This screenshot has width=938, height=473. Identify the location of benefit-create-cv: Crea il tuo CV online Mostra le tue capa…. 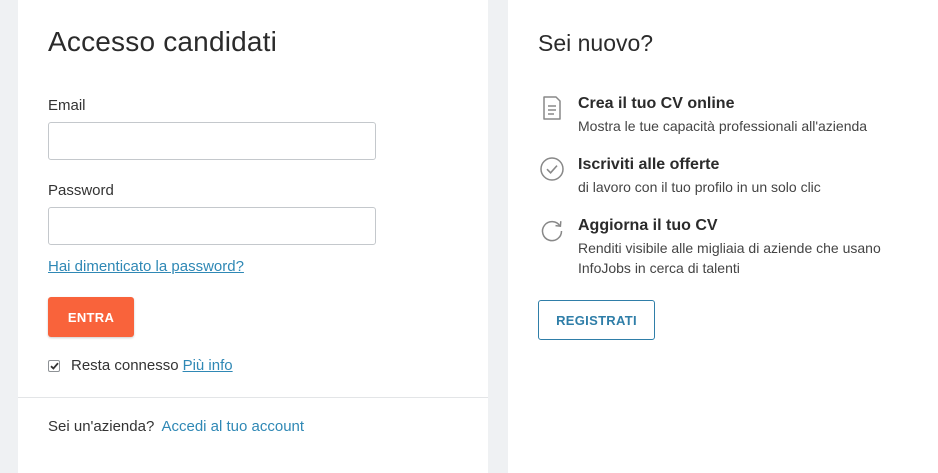
(733, 115).